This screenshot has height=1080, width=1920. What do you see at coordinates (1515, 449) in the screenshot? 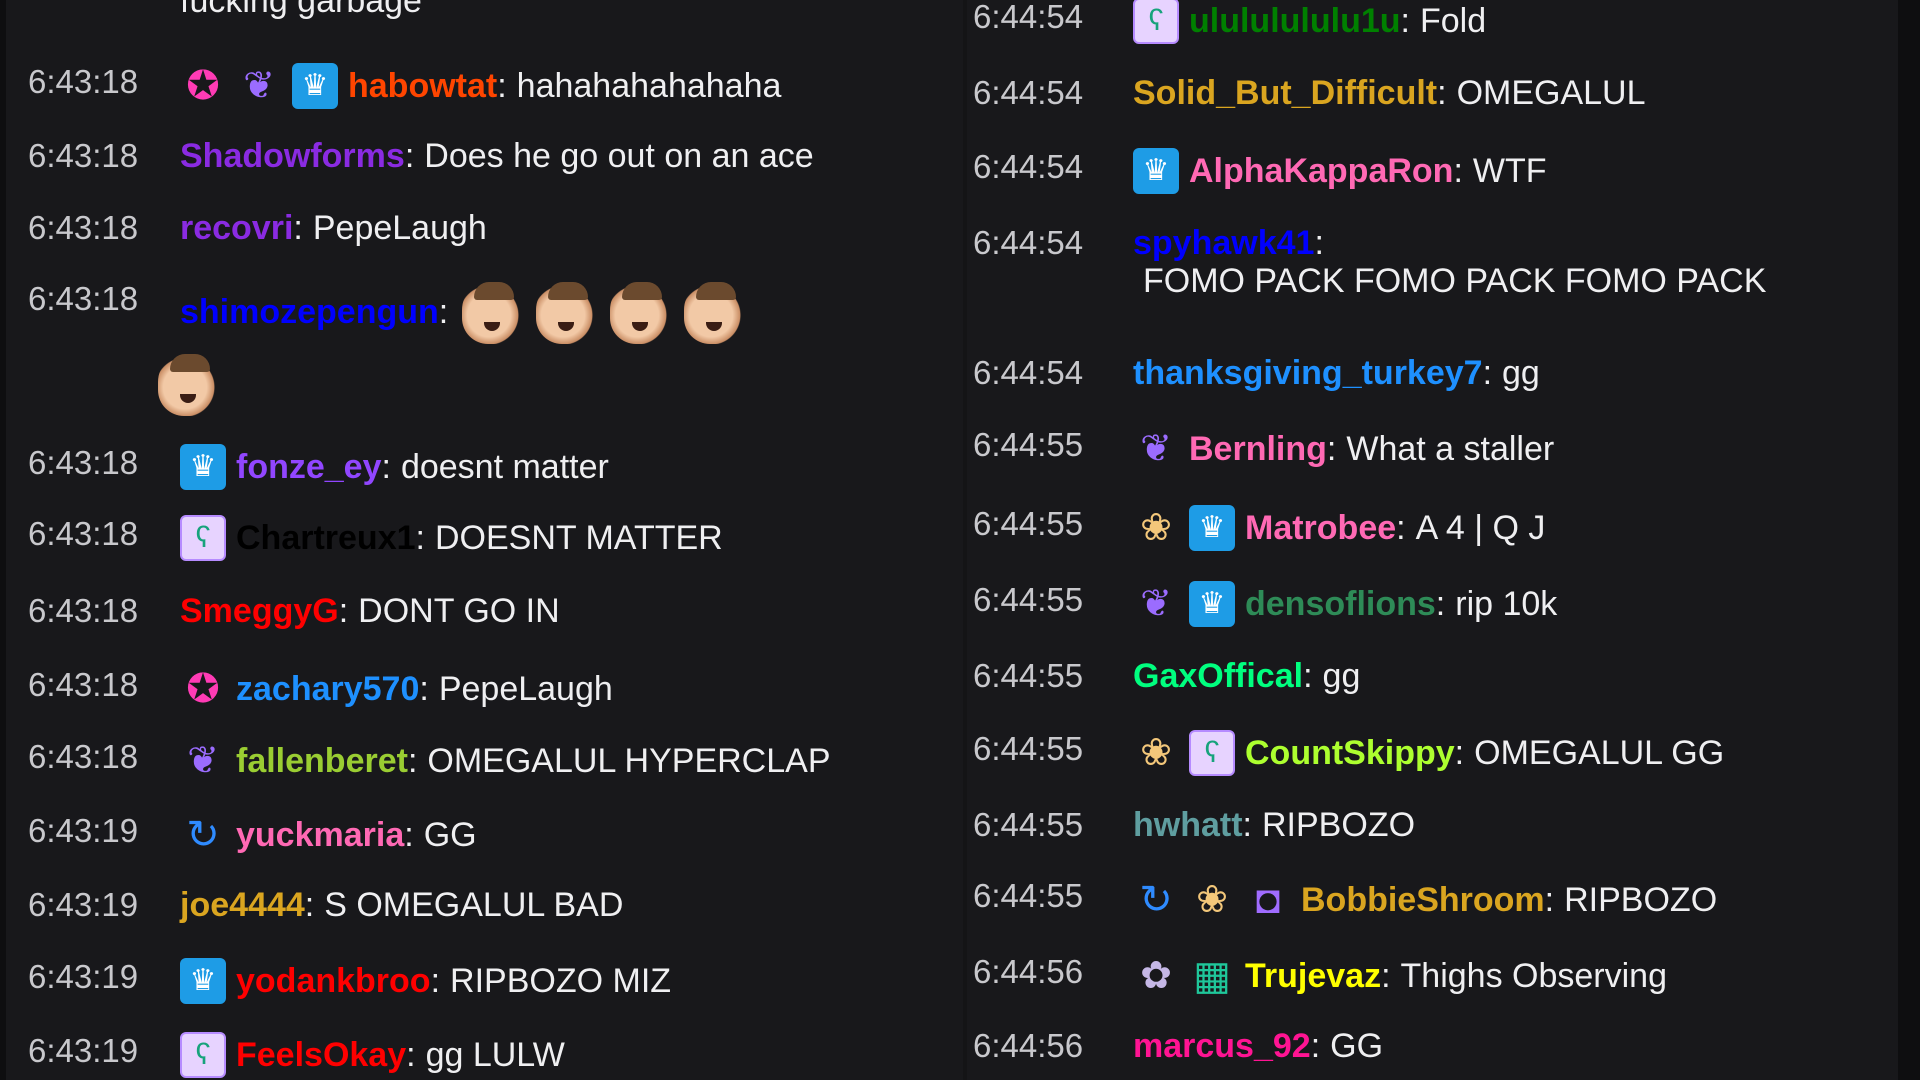
I see `message-body: ❦ Bernling: What a staller` at bounding box center [1515, 449].